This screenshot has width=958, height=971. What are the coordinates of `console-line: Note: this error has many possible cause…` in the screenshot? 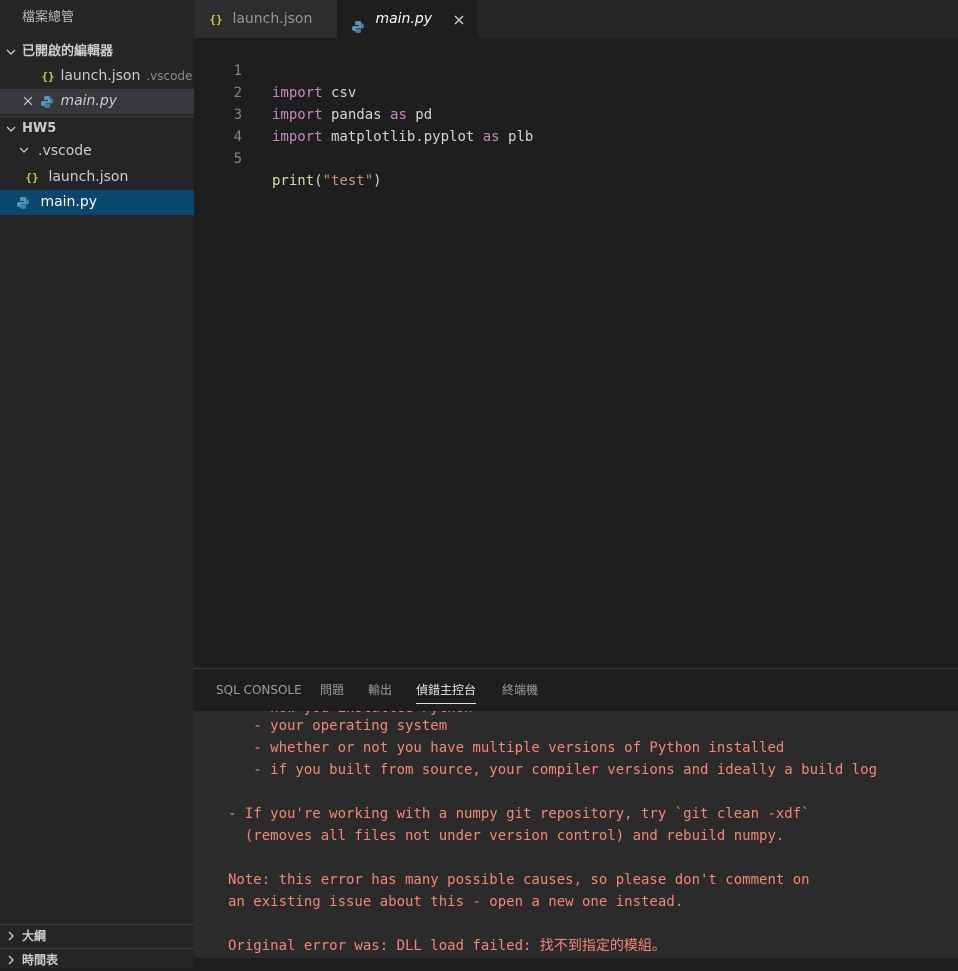 It's located at (519, 880).